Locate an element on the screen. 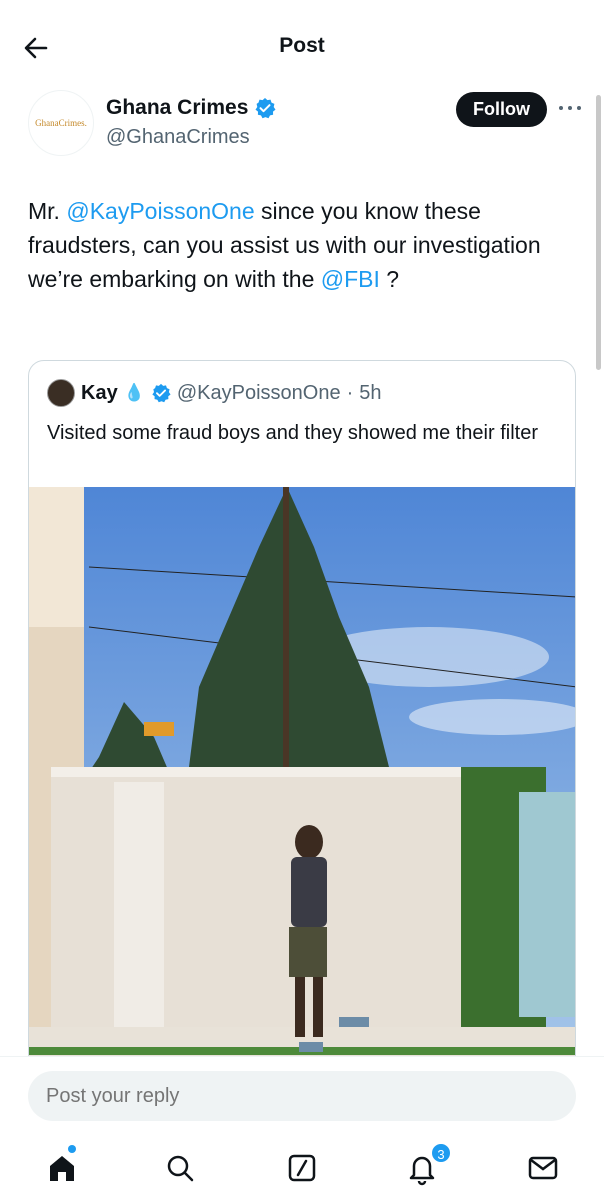 Image resolution: width=604 pixels, height=1200 pixels. search-icon is located at coordinates (180, 1168).